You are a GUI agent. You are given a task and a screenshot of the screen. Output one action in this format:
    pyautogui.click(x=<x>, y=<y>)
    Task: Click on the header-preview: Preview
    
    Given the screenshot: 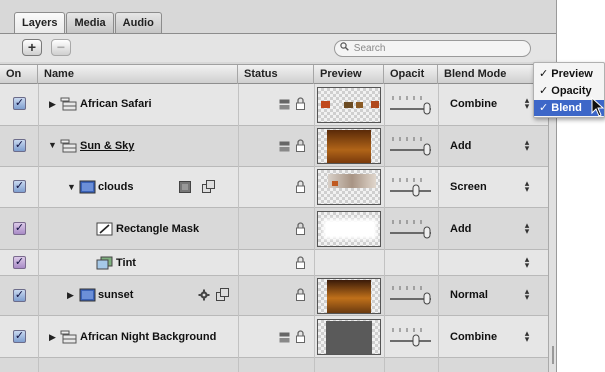 What is the action you would take?
    pyautogui.click(x=349, y=74)
    